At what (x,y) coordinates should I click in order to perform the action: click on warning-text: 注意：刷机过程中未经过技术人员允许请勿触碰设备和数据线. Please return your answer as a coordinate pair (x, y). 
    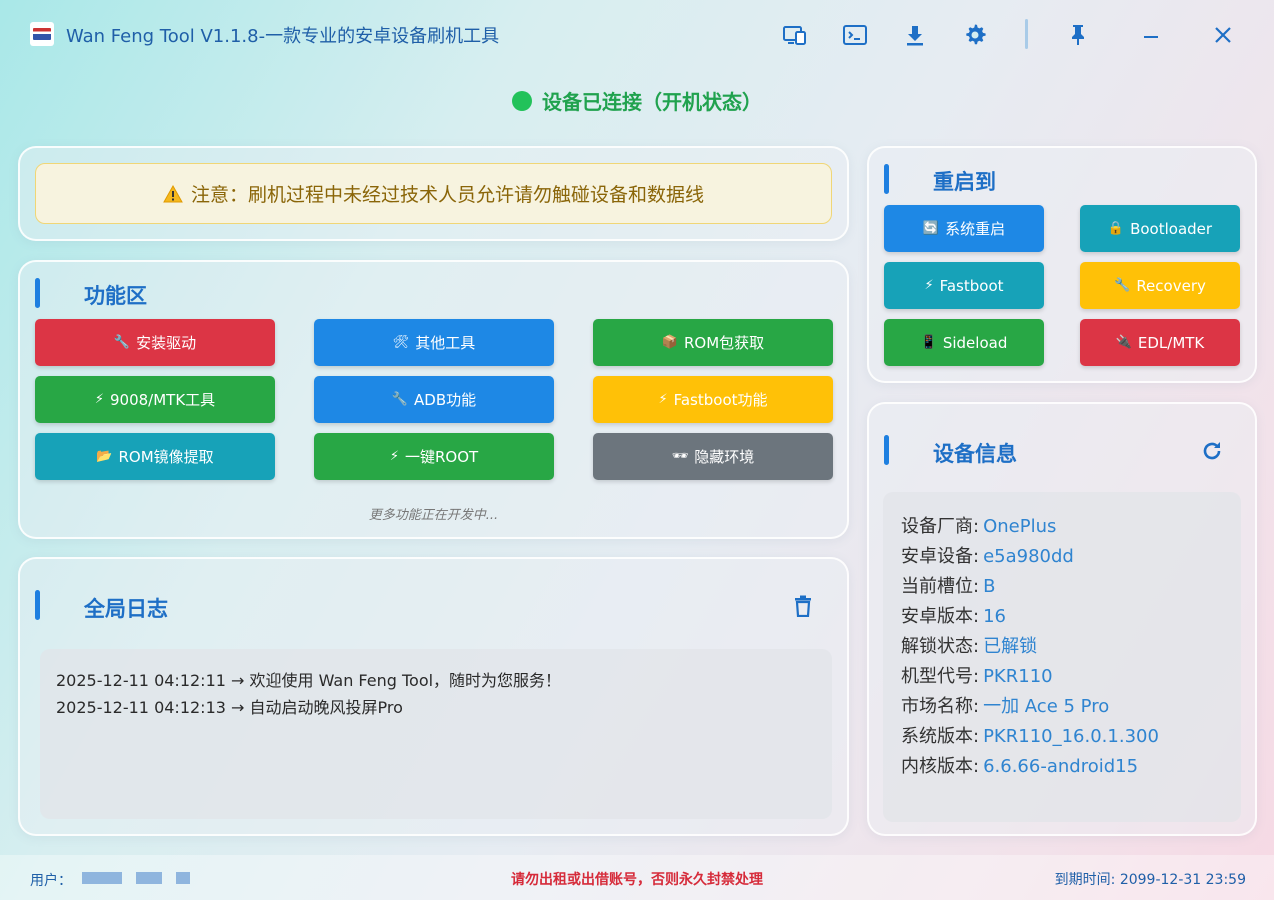
    Looking at the image, I should click on (447, 195).